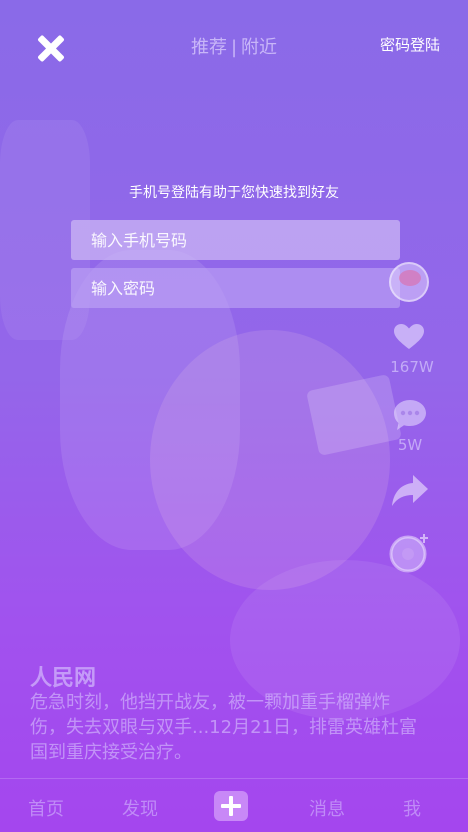  What do you see at coordinates (234, 193) in the screenshot?
I see `login-hint-text: 手机号登陆有助于您快速找到好友` at bounding box center [234, 193].